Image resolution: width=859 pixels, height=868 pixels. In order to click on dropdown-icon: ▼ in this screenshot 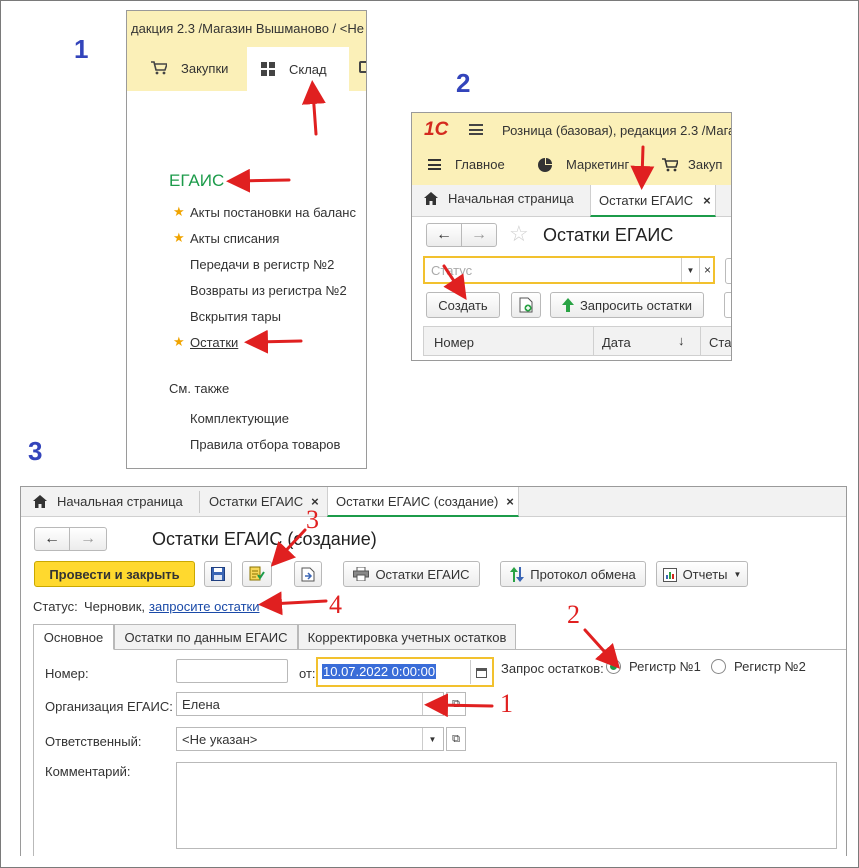, I will do `click(690, 270)`.